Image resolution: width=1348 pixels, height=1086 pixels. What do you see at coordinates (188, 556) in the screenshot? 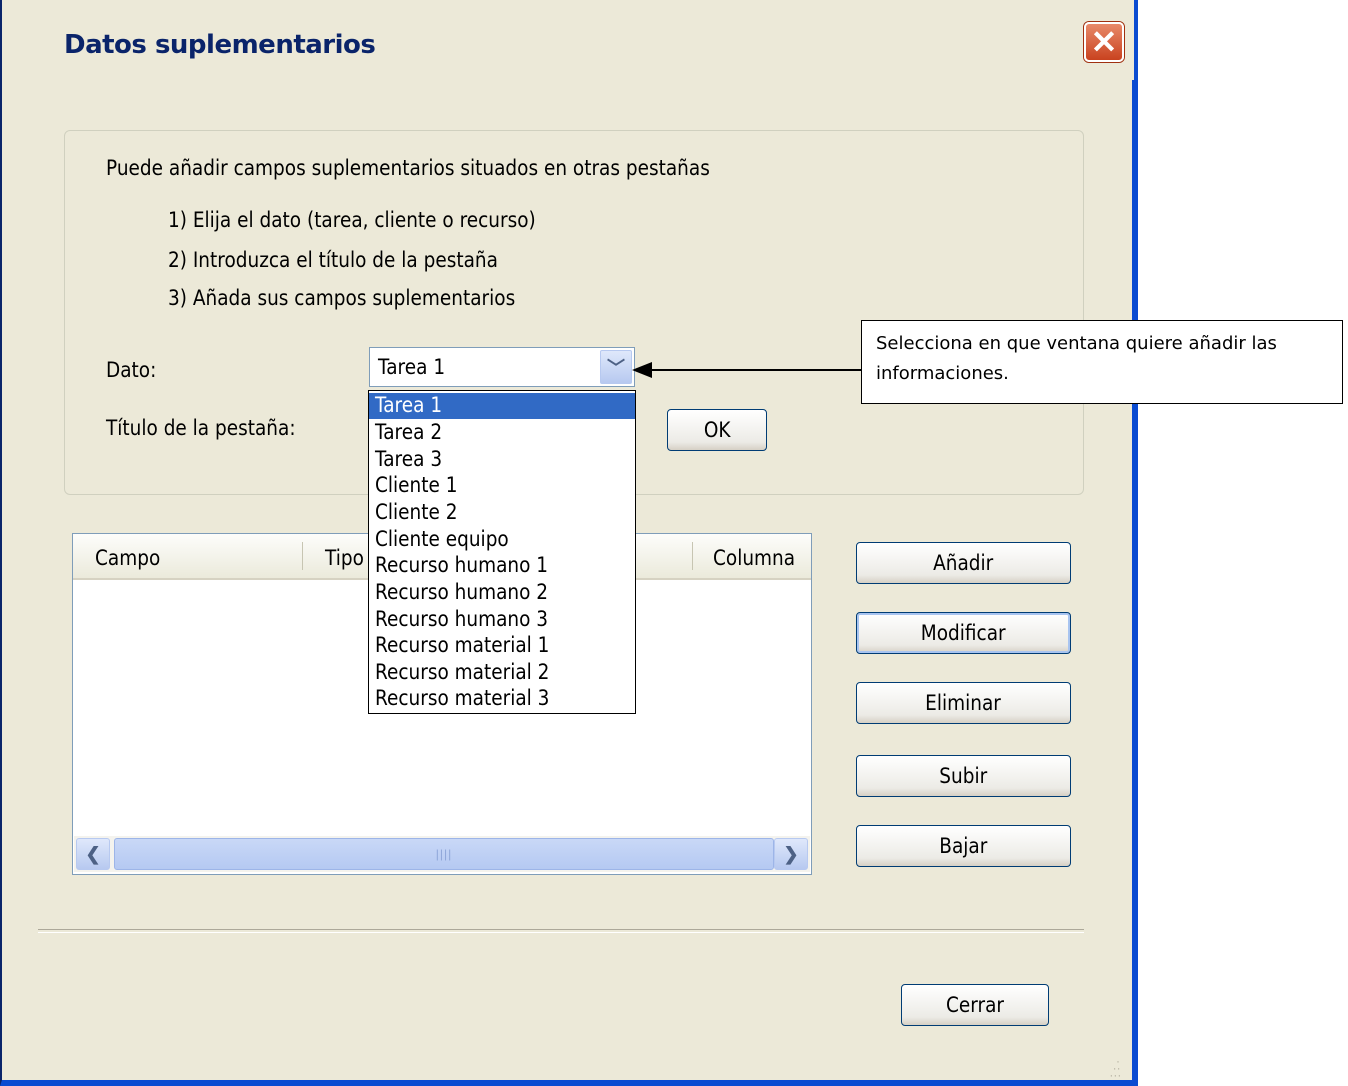
I see `column-header-campo: Campo` at bounding box center [188, 556].